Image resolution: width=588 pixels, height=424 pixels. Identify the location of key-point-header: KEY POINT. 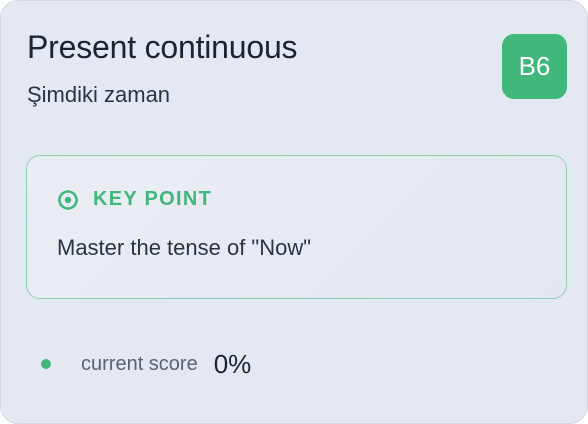
(134, 199).